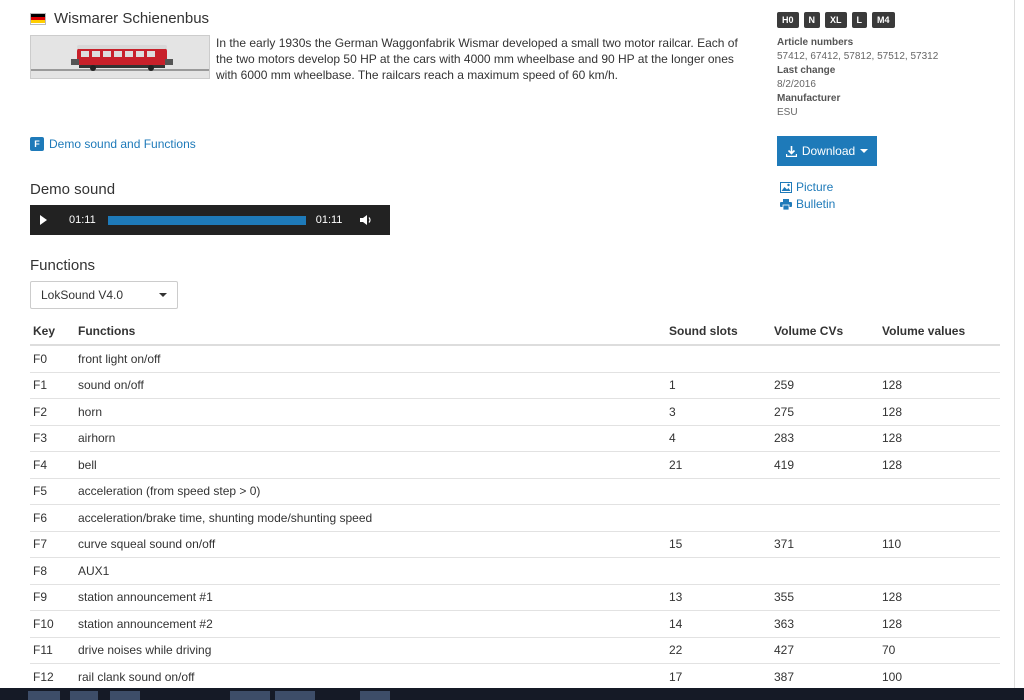 The height and width of the screenshot is (700, 1024). What do you see at coordinates (370, 650) in the screenshot?
I see `cell-function: drive noises while driving` at bounding box center [370, 650].